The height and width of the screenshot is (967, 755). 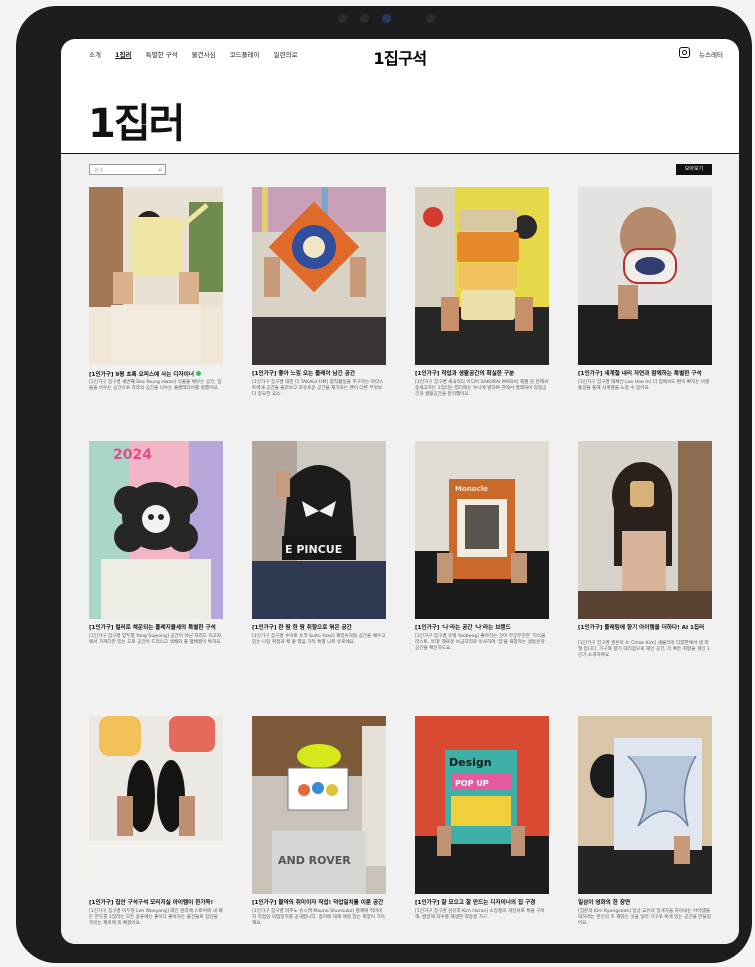 What do you see at coordinates (319, 903) in the screenshot?
I see `card-title: [1인가구] 물약의 취미이자 직업! 덕업일치를 이룬 공간` at bounding box center [319, 903].